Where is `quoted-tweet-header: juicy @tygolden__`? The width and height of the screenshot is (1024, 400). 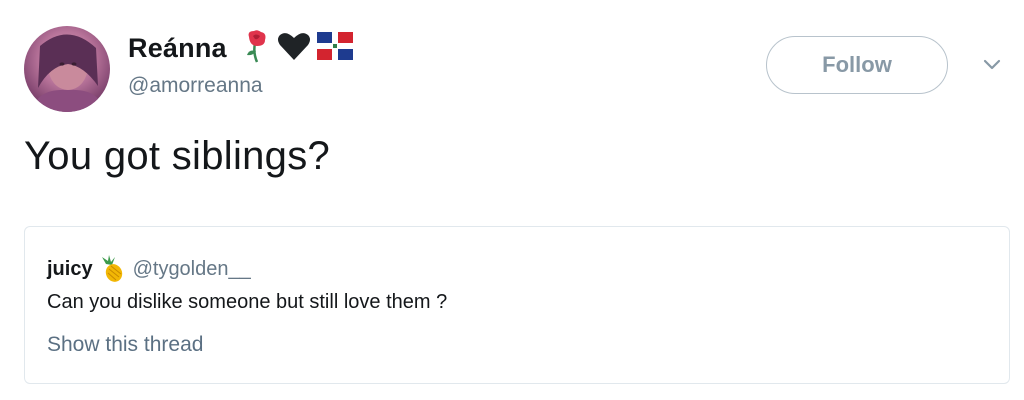
quoted-tweet-header: juicy @tygolden__ is located at coordinates (149, 269).